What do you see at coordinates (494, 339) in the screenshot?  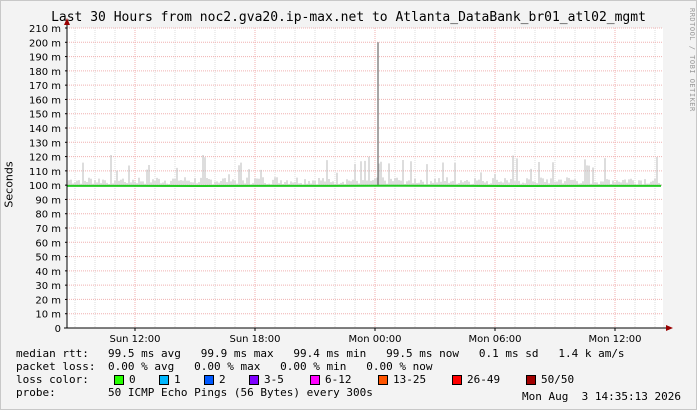 I see `x-tick-label: Mon 06:00` at bounding box center [494, 339].